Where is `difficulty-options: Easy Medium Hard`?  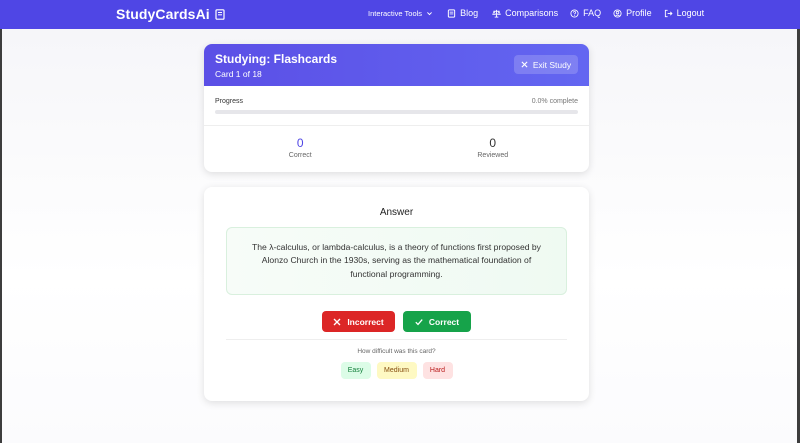 difficulty-options: Easy Medium Hard is located at coordinates (396, 370).